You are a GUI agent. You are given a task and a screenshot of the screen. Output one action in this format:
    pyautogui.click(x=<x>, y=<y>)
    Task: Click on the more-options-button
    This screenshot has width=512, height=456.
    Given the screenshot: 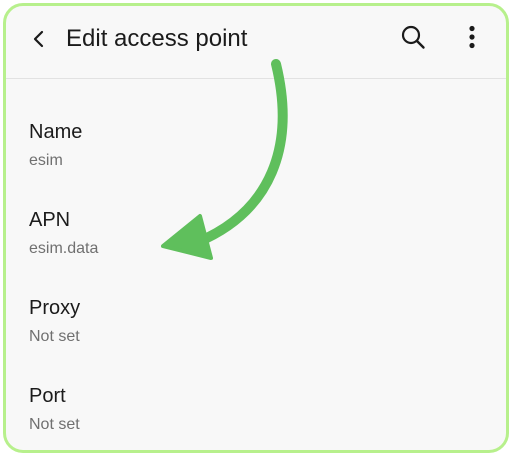 What is the action you would take?
    pyautogui.click(x=472, y=37)
    